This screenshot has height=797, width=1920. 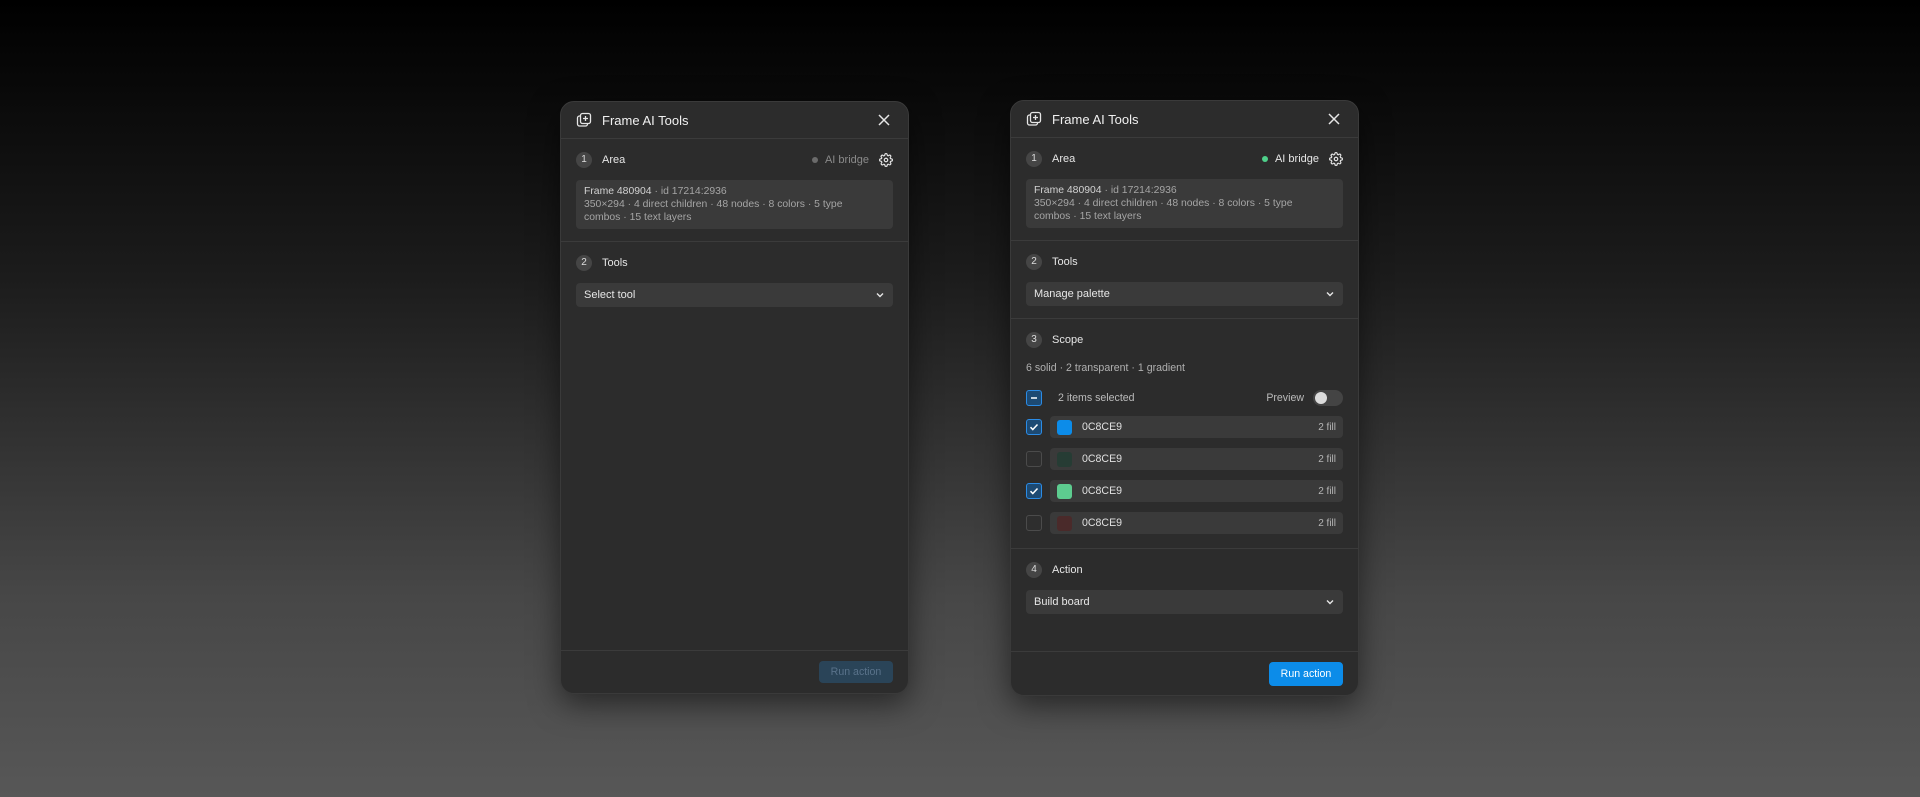 I want to click on action-select: Build board, so click(x=1184, y=602).